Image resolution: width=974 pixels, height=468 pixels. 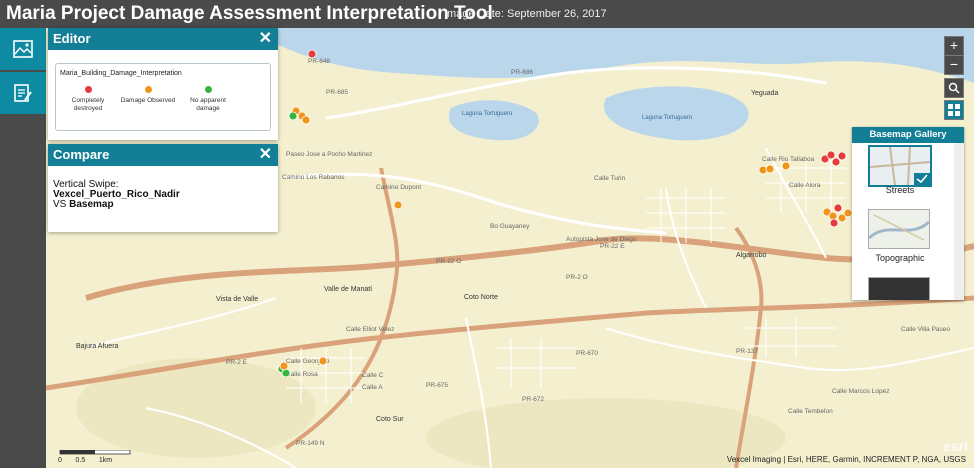 I want to click on editor-header: Editor ✕, so click(x=163, y=39).